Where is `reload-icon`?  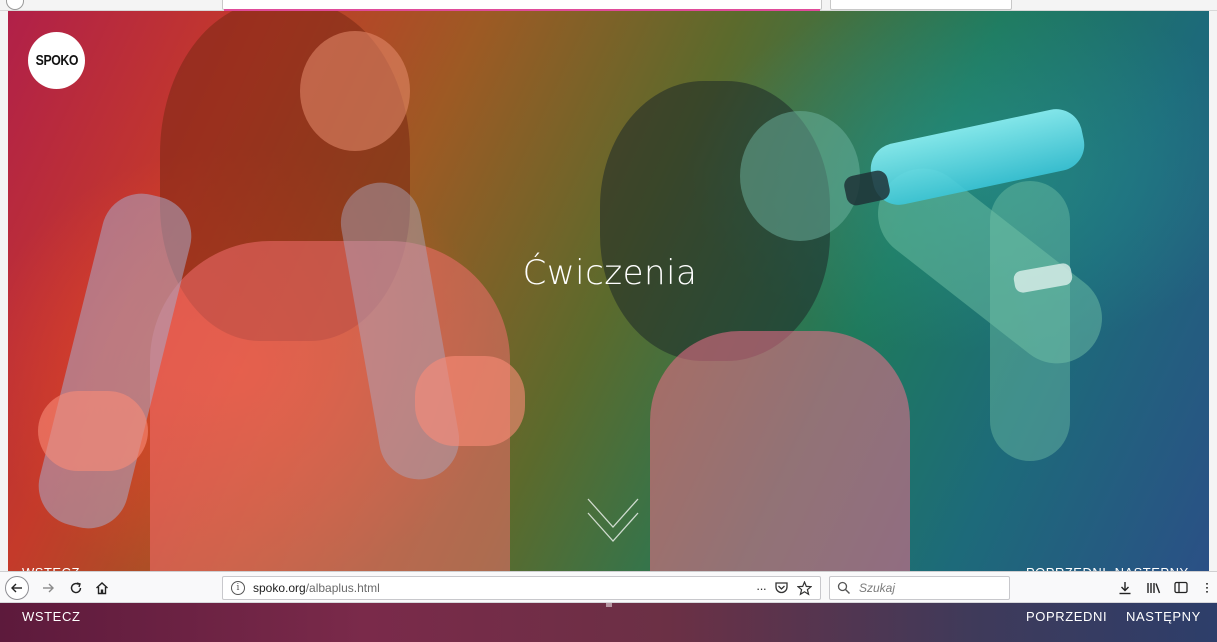
reload-icon is located at coordinates (76, 587).